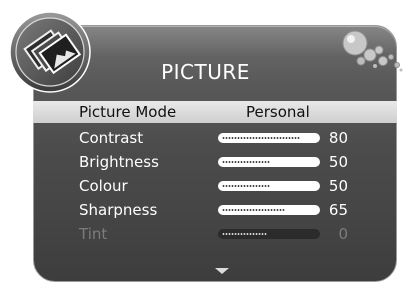 The image size is (411, 286). I want to click on brightness-slider, so click(269, 162).